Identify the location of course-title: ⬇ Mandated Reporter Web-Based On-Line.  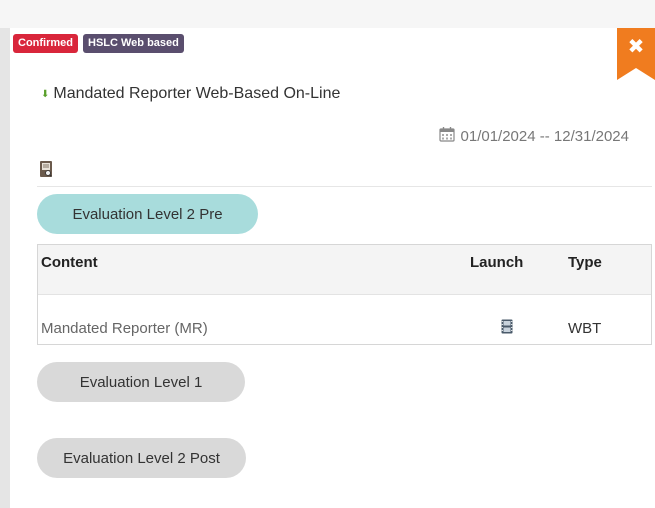
(190, 94).